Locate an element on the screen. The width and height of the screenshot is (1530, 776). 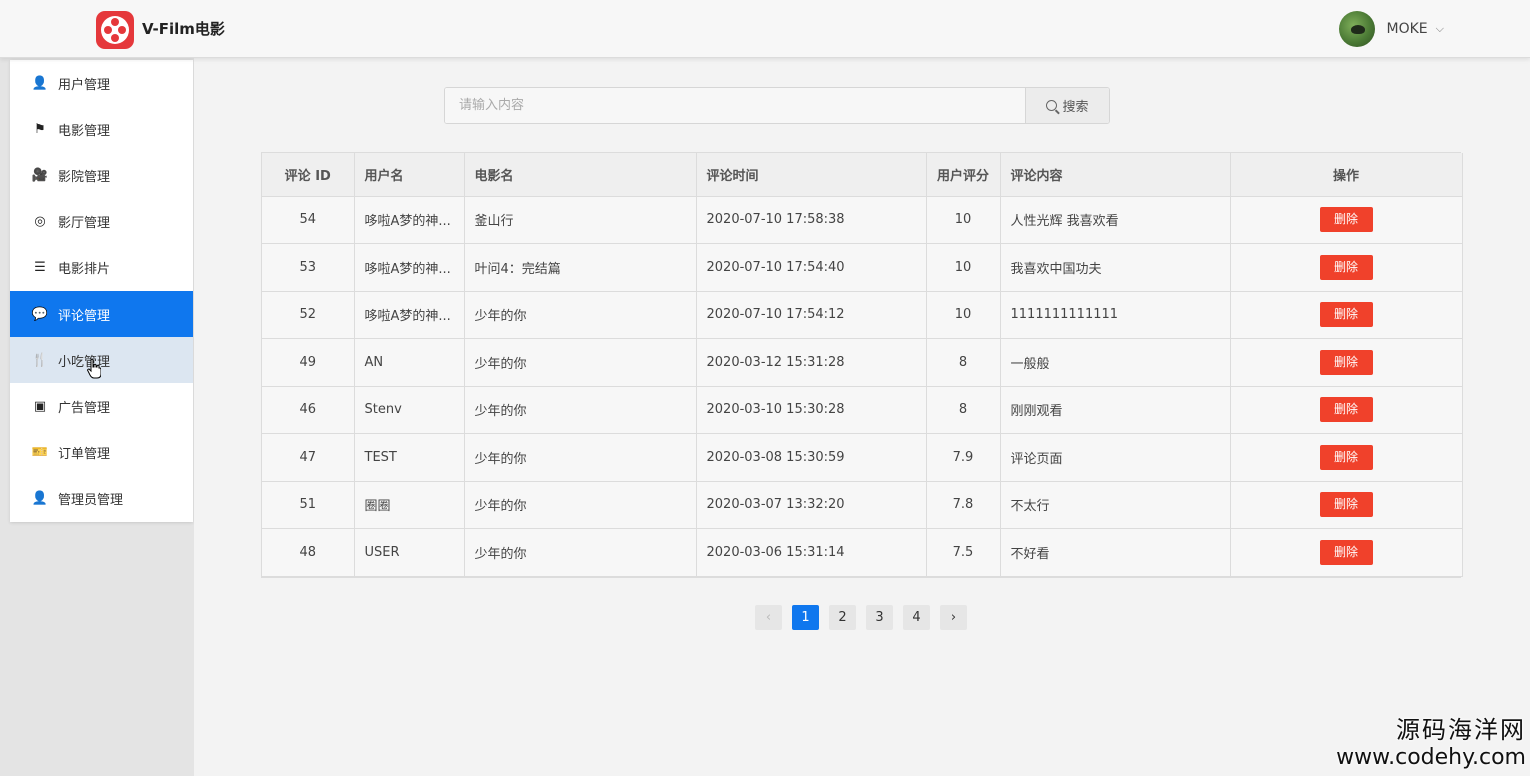
chevron-down-icon: ⌵ is located at coordinates (1440, 29).